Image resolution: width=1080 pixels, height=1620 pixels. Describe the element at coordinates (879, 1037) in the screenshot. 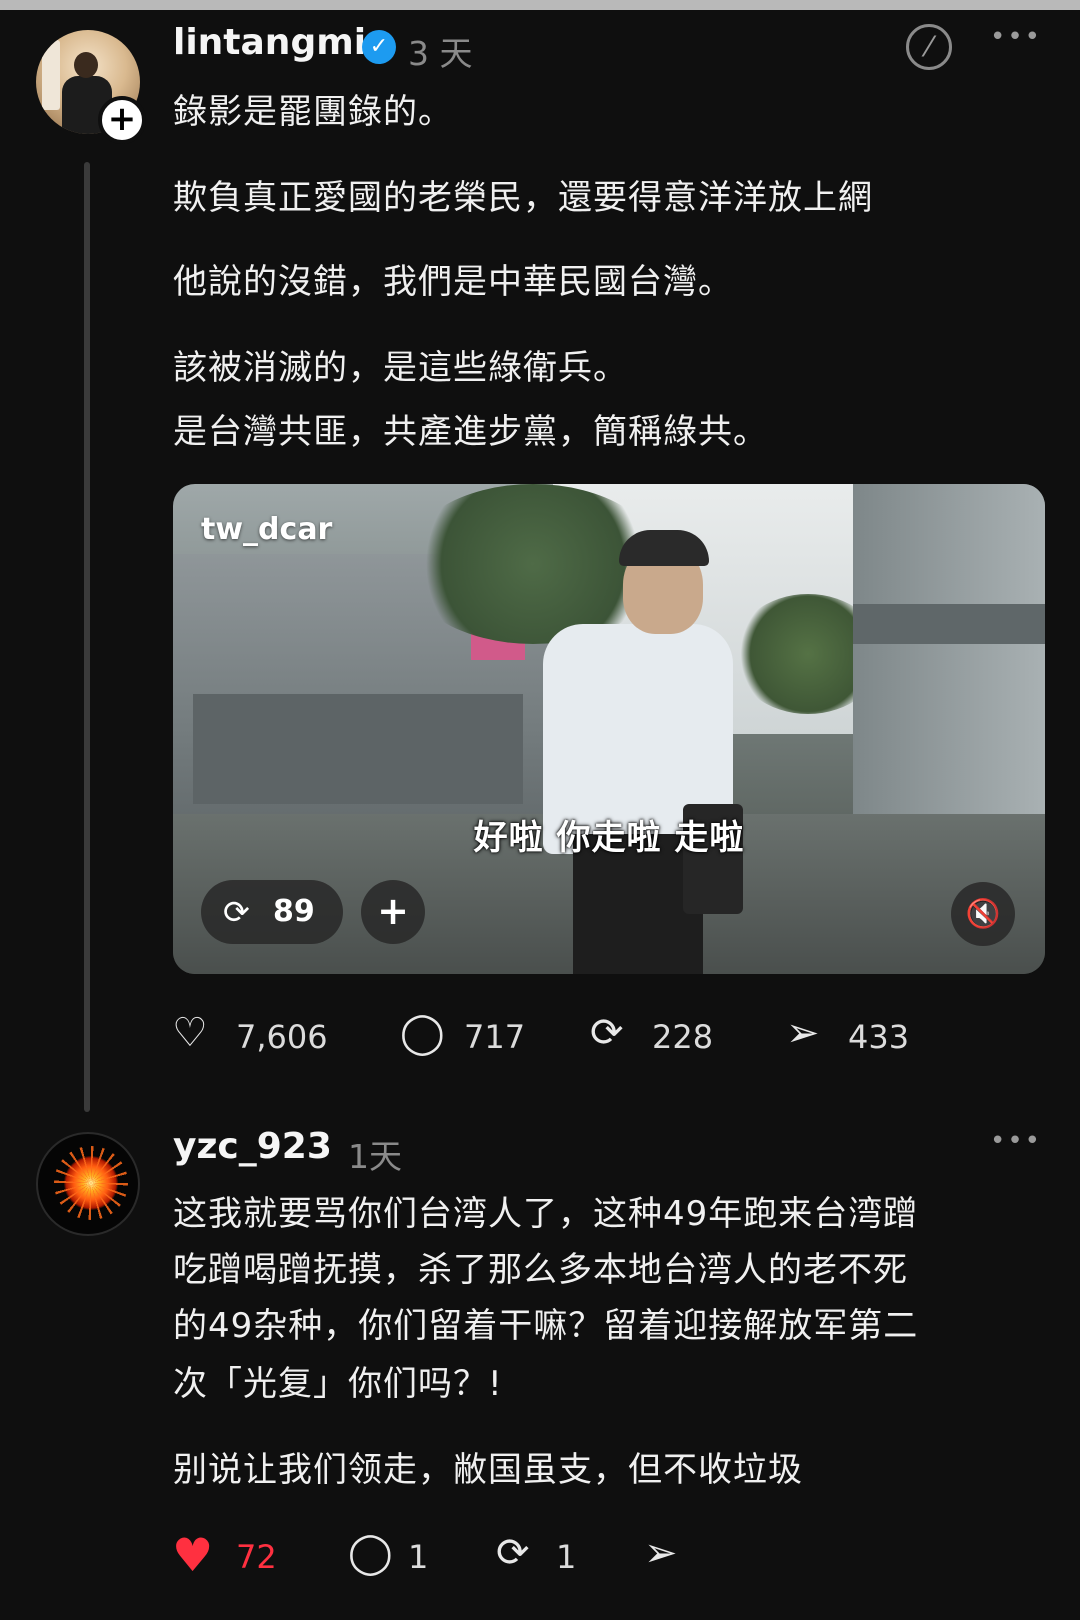

I see `share-count: 433` at that location.